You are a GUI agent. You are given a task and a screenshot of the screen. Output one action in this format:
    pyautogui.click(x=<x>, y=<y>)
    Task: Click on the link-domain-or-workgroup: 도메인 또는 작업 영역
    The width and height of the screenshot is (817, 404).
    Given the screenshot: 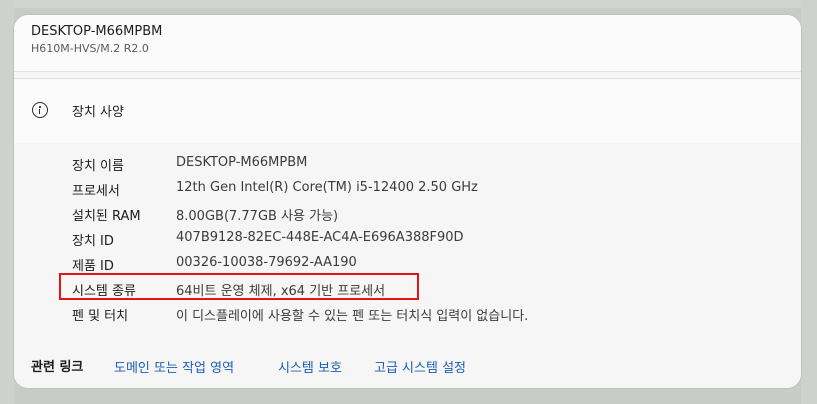 What is the action you would take?
    pyautogui.click(x=174, y=366)
    